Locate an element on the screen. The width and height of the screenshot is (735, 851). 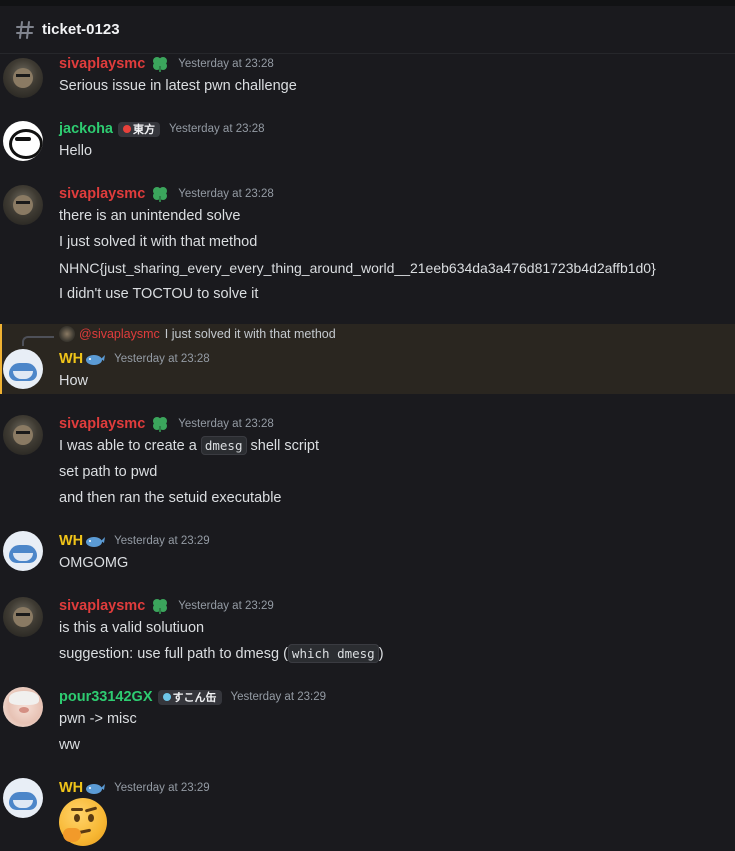
server-tag: 東方 is located at coordinates (139, 129).